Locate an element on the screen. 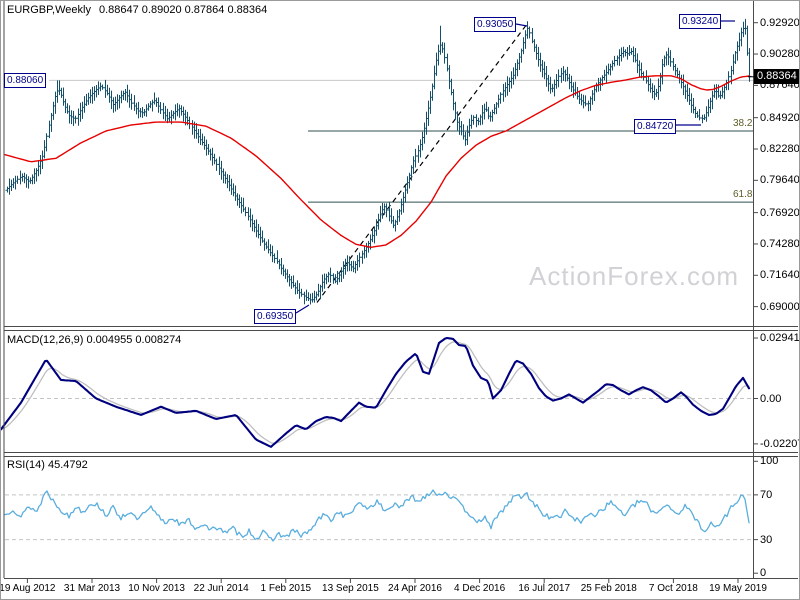 This screenshot has height=600, width=800. date-label: 10 Nov 2013 is located at coordinates (156, 588).